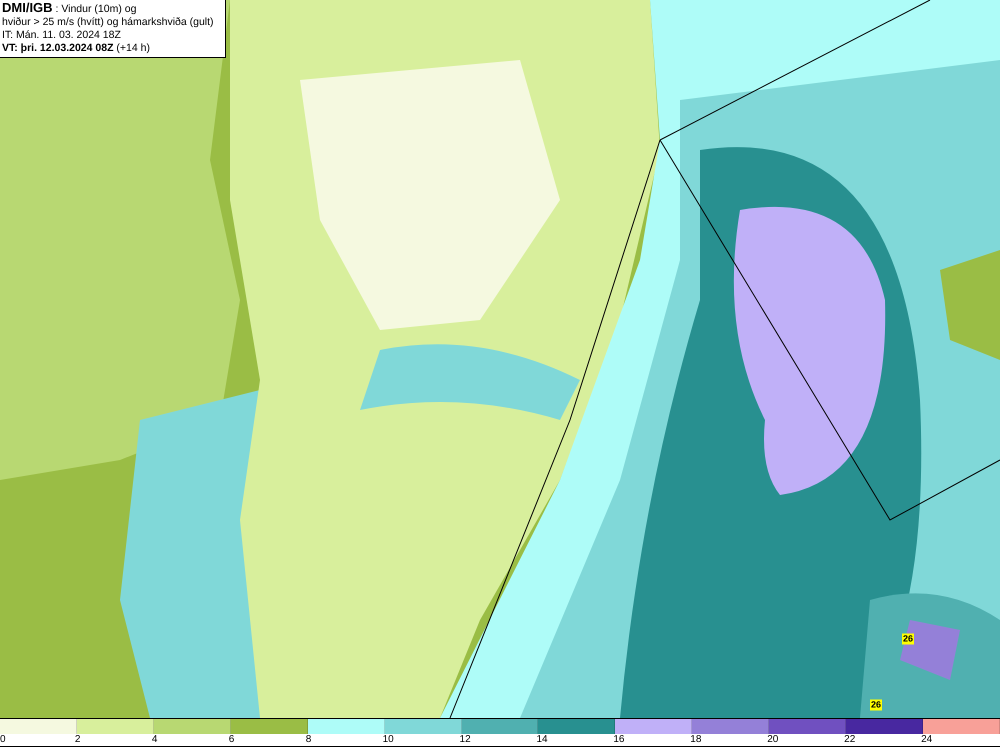  I want to click on legend-tick-label: 0, so click(3, 740).